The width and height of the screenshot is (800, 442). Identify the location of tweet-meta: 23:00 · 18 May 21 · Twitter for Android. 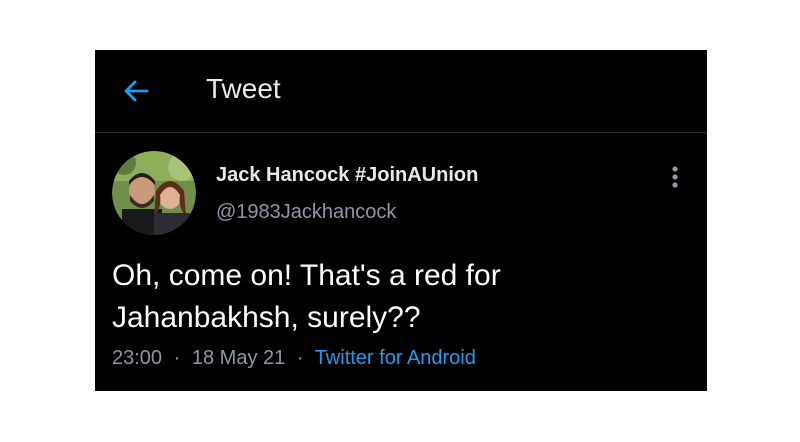
(294, 358).